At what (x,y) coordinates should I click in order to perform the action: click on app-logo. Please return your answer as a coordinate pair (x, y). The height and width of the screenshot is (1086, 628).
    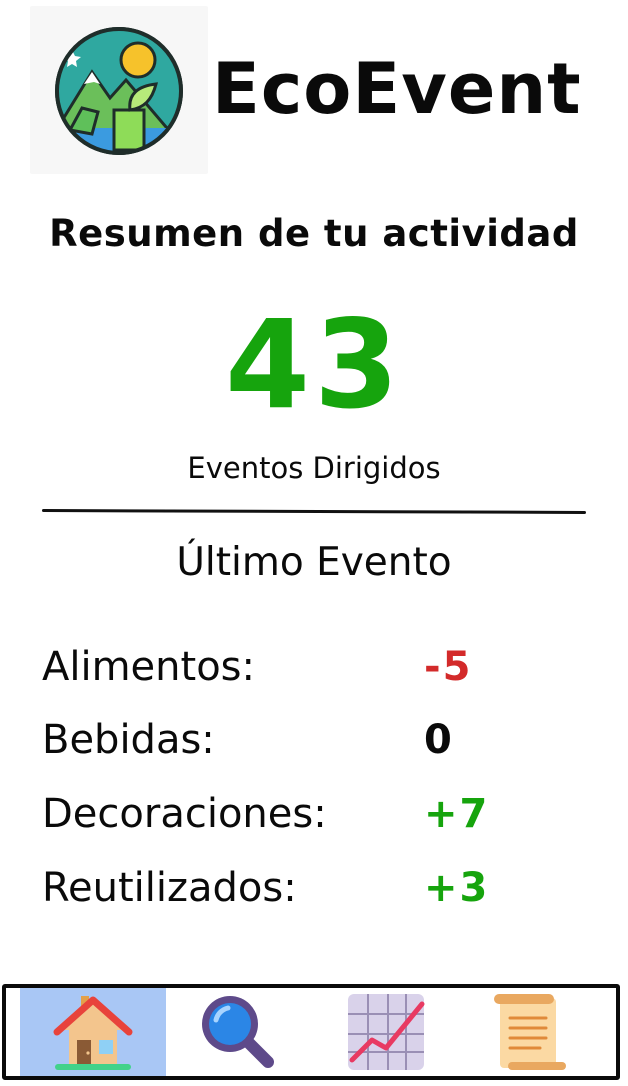
    Looking at the image, I should click on (119, 90).